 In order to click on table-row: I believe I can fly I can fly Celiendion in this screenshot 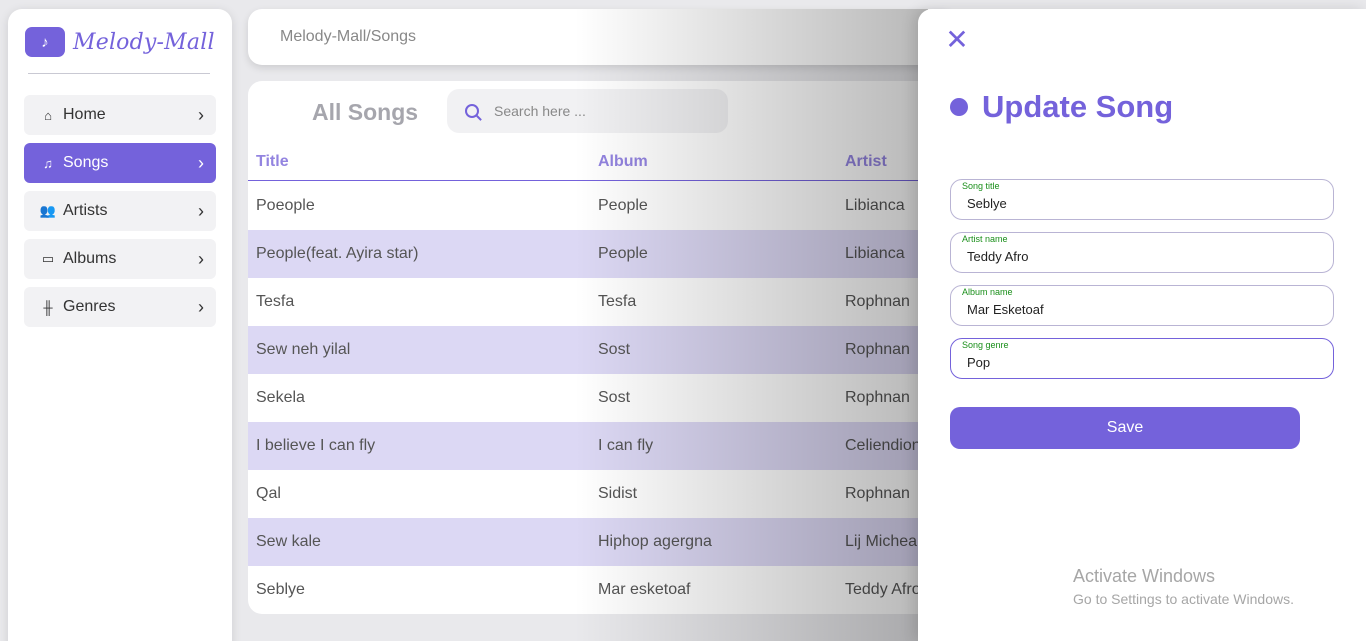, I will do `click(598, 446)`.